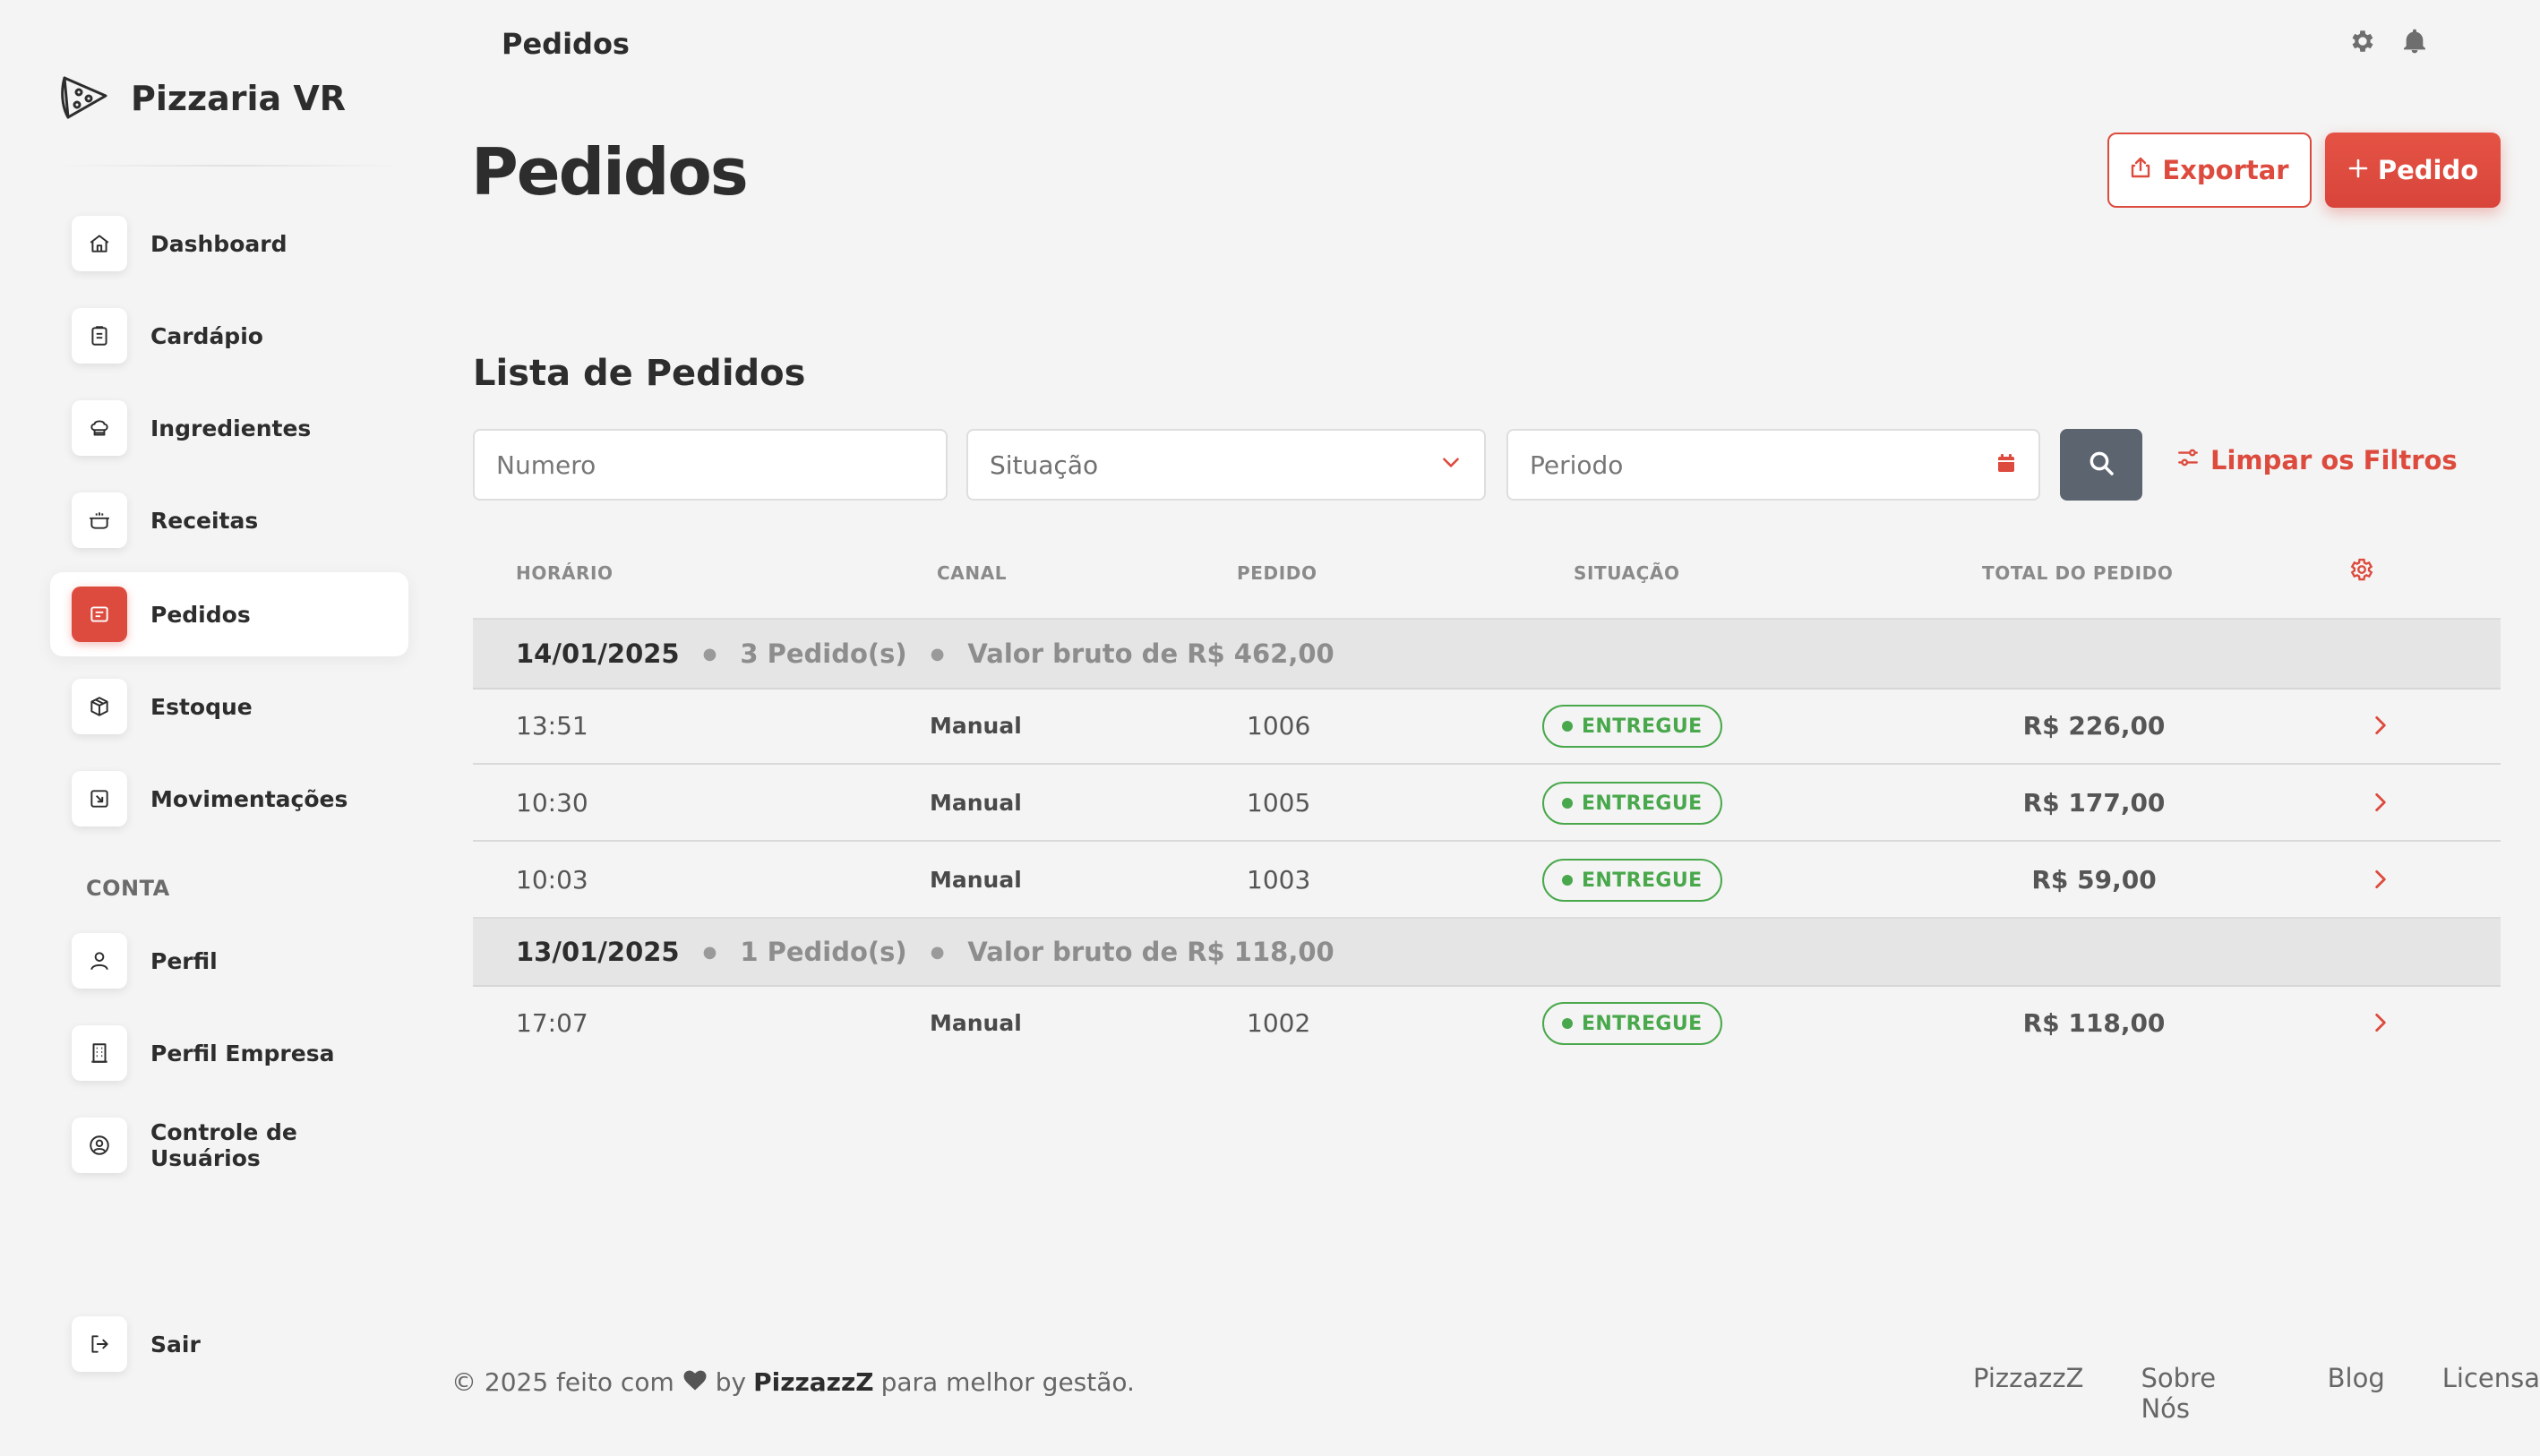 The height and width of the screenshot is (1456, 2540). Describe the element at coordinates (1762, 465) in the screenshot. I see `periodo-input` at that location.